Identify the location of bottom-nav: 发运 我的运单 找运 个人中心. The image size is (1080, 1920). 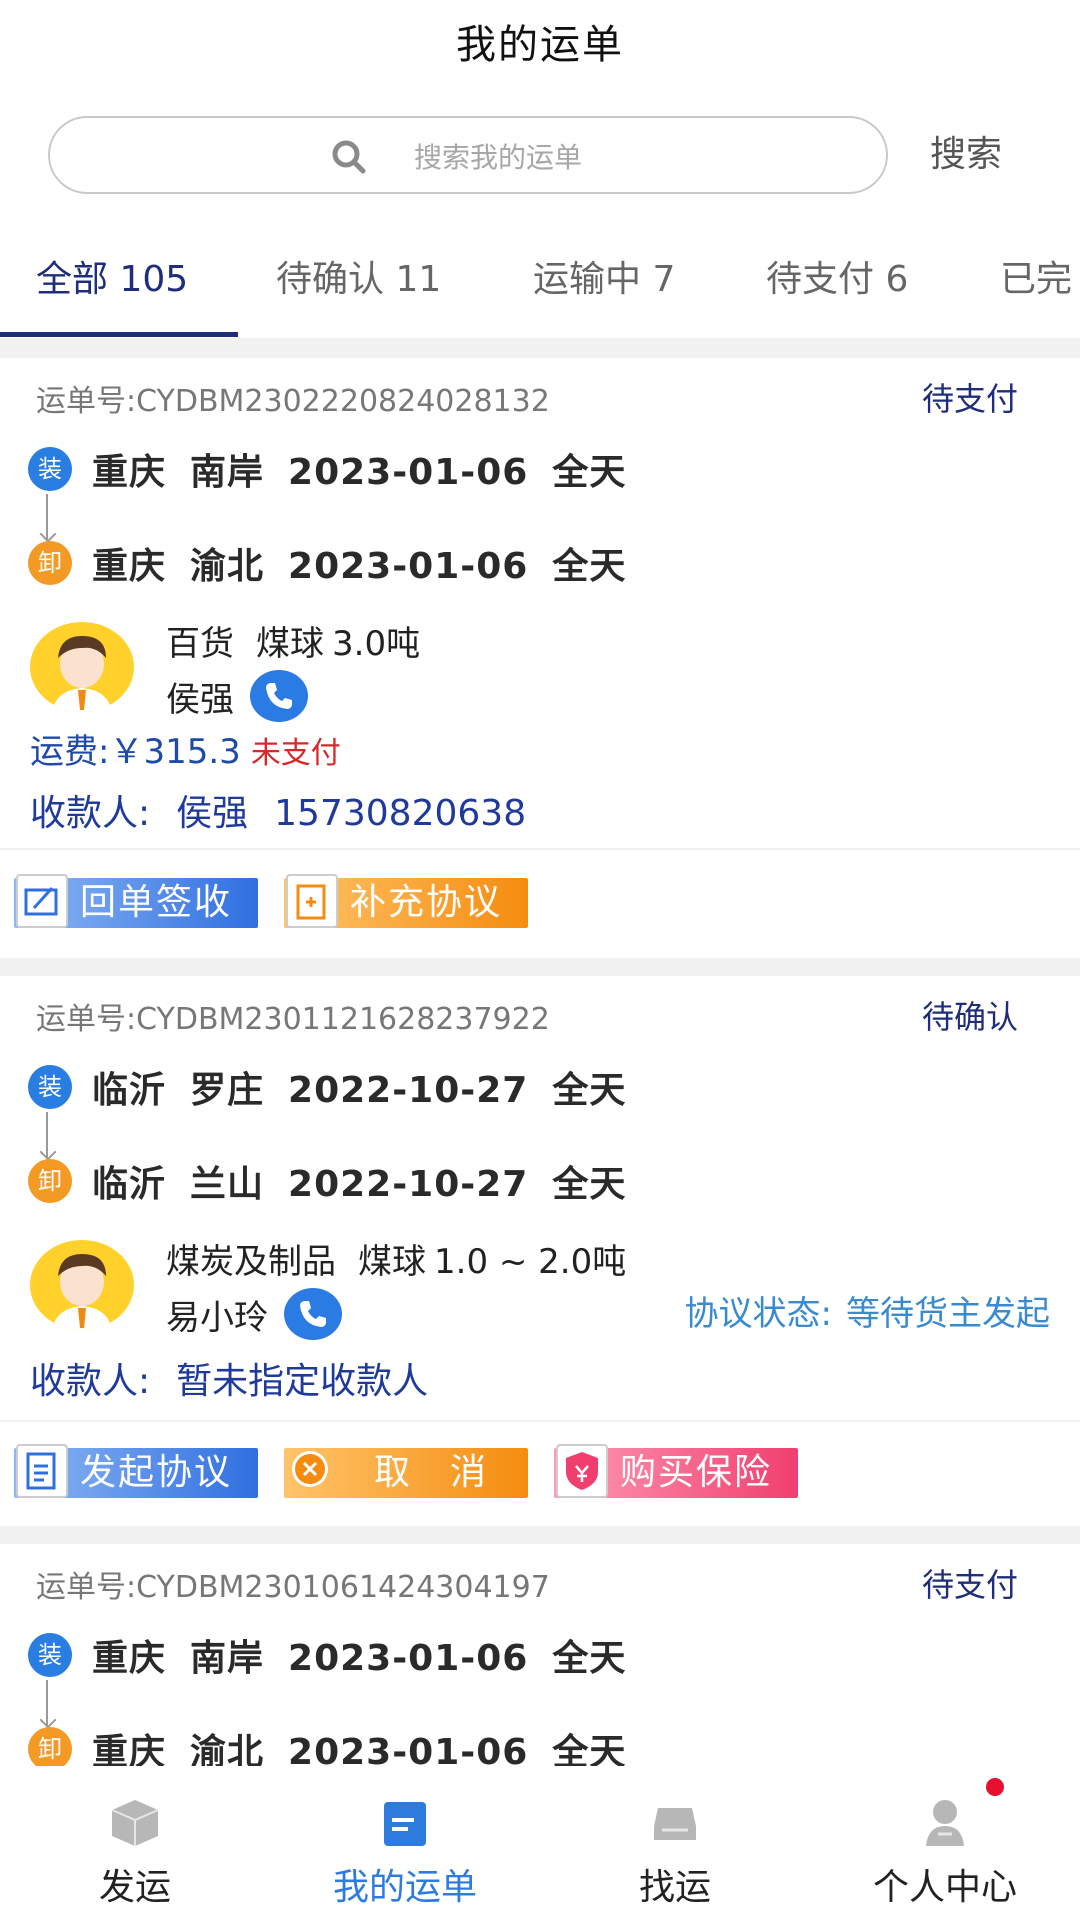
(540, 1843).